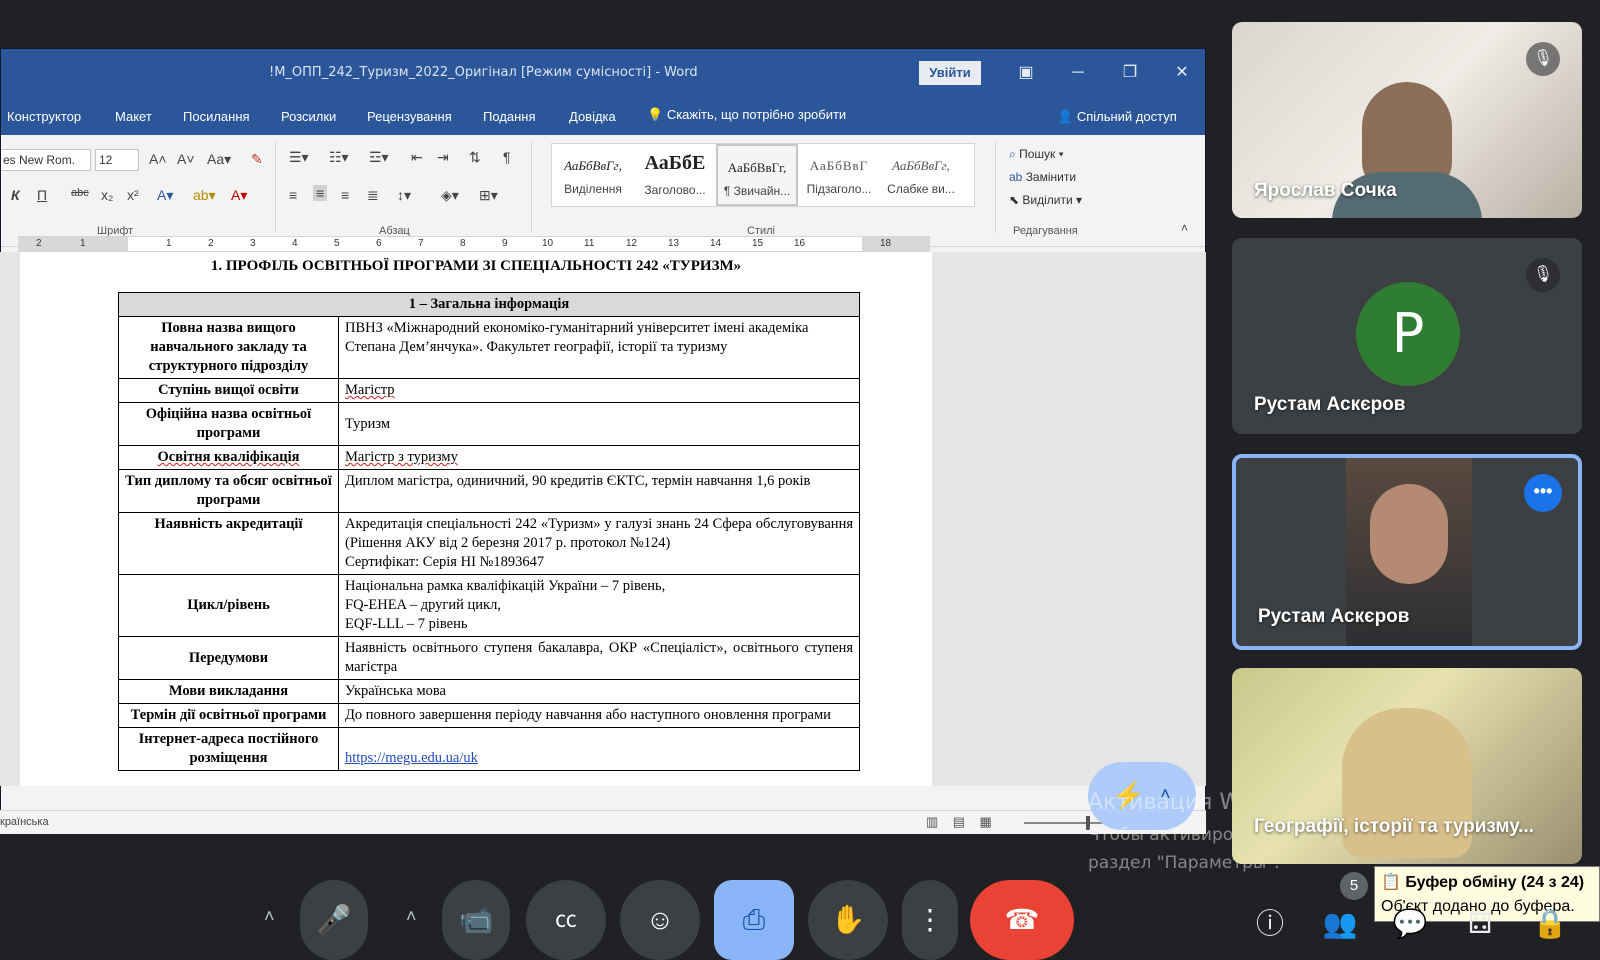 The height and width of the screenshot is (960, 1600). Describe the element at coordinates (1022, 920) in the screenshot. I see `leave-call-button: ☎` at that location.